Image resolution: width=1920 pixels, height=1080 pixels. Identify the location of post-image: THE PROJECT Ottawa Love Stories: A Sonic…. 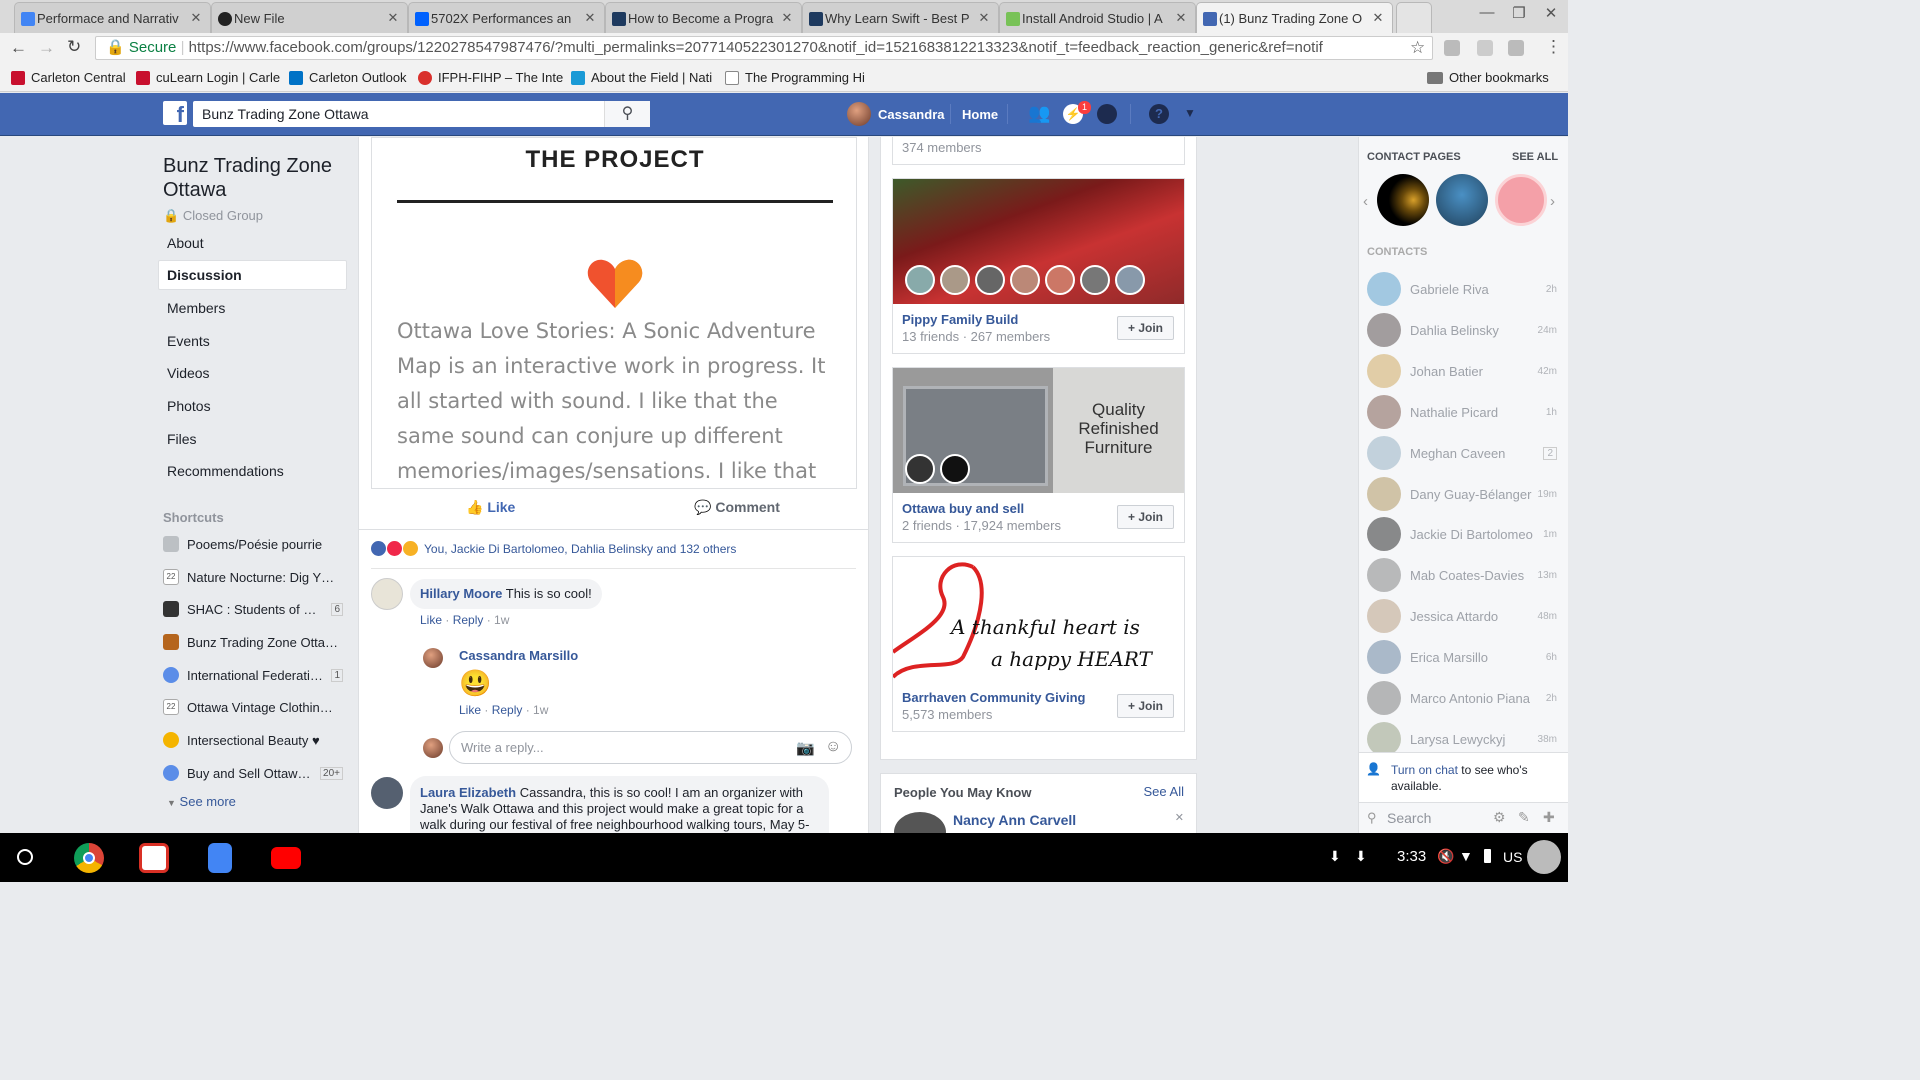
(614, 313).